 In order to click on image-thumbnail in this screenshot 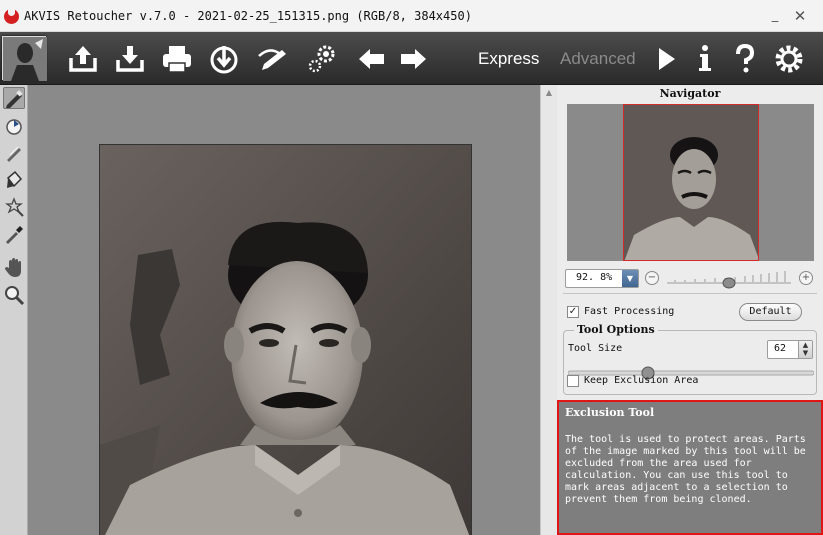, I will do `click(24, 58)`.